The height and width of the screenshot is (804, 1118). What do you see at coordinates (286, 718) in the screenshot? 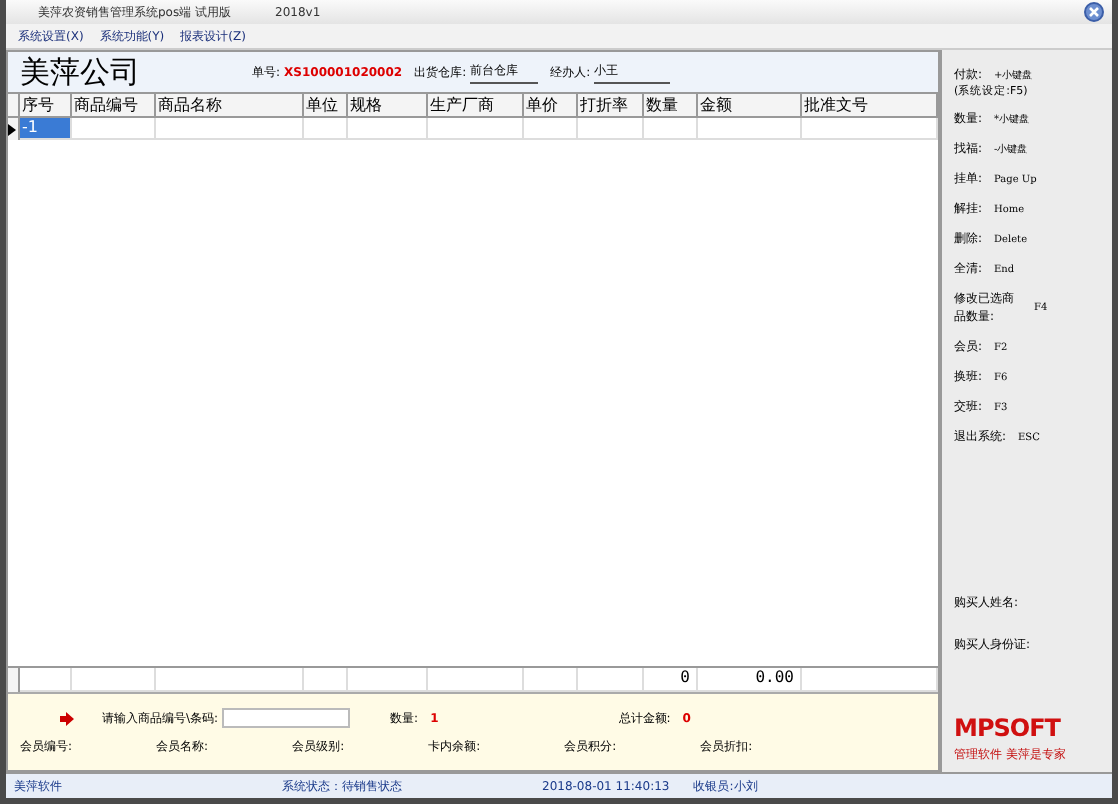
I see `barcode-input` at bounding box center [286, 718].